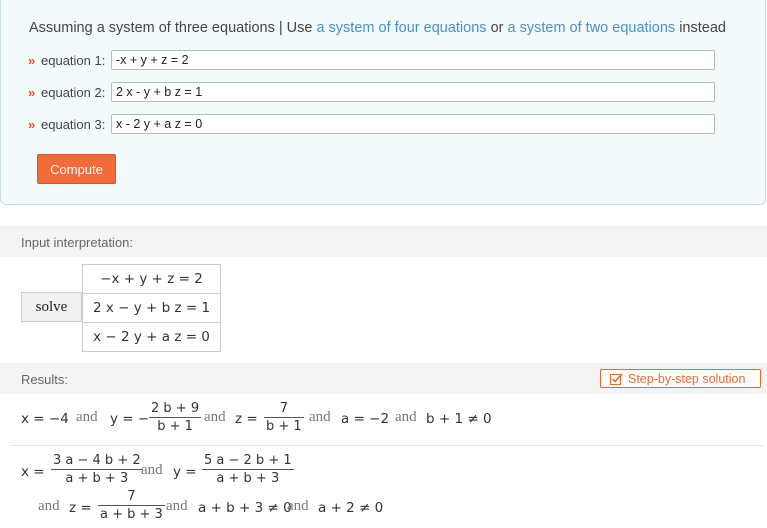 The width and height of the screenshot is (767, 528). I want to click on r1-a-condition: a = −2, so click(365, 419).